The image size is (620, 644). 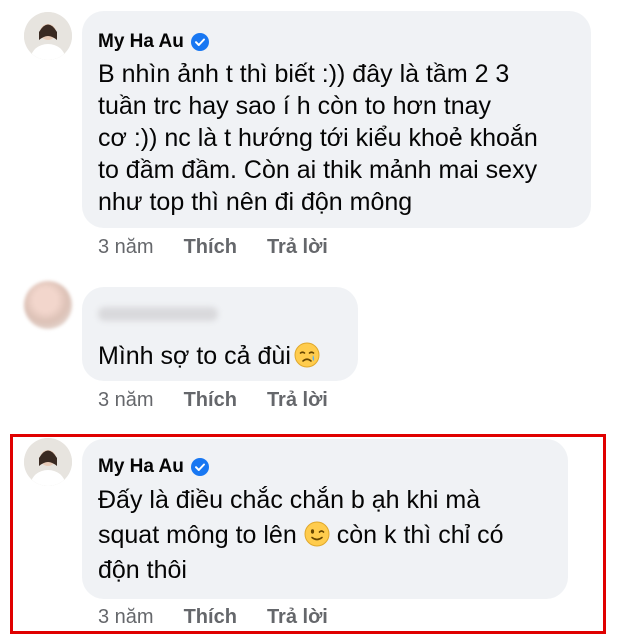 I want to click on author-row, so click(x=158, y=314).